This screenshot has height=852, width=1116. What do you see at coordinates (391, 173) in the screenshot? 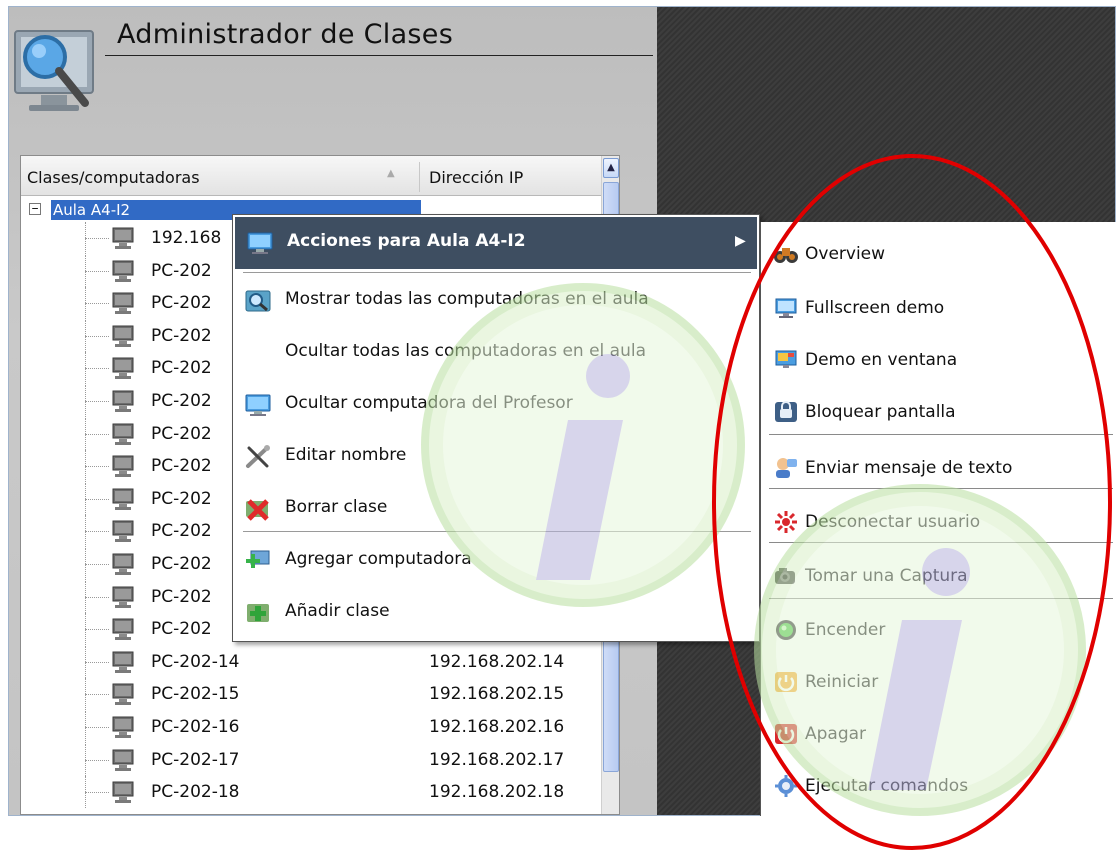
I see `sort-arrow-icon: ▲` at bounding box center [391, 173].